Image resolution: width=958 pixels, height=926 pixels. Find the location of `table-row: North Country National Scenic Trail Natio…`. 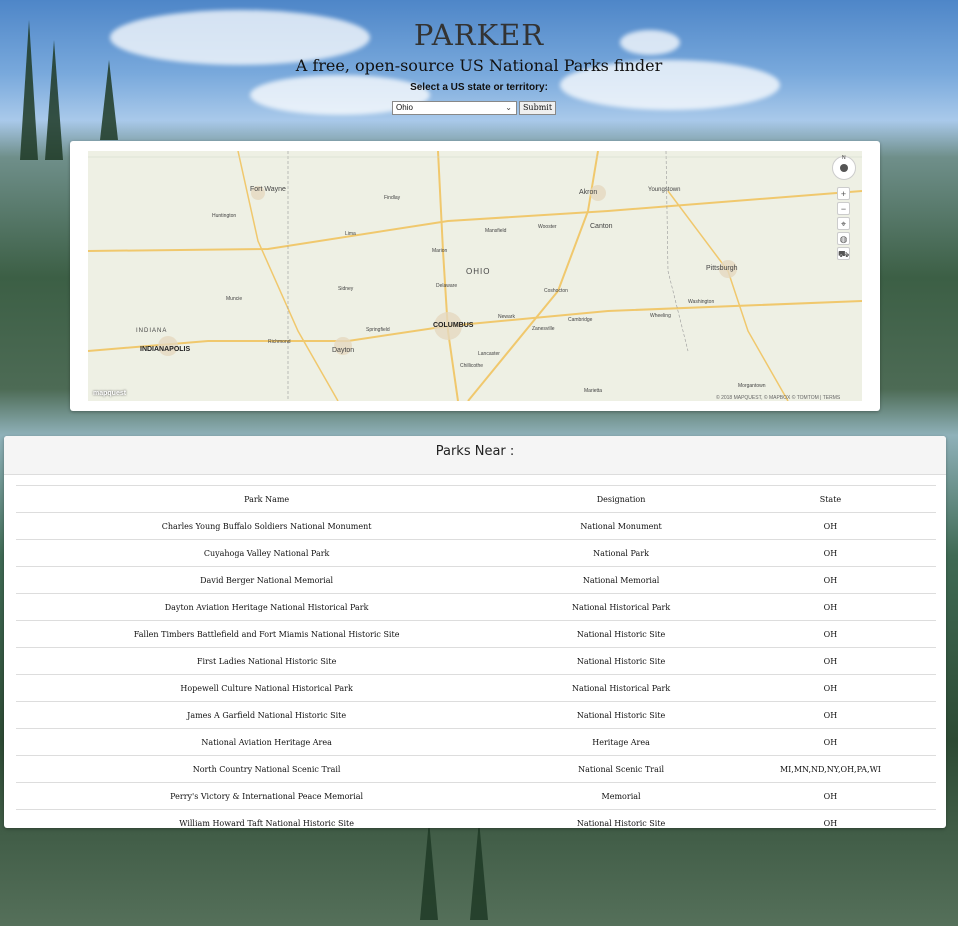

table-row: North Country National Scenic Trail Natio… is located at coordinates (476, 769).